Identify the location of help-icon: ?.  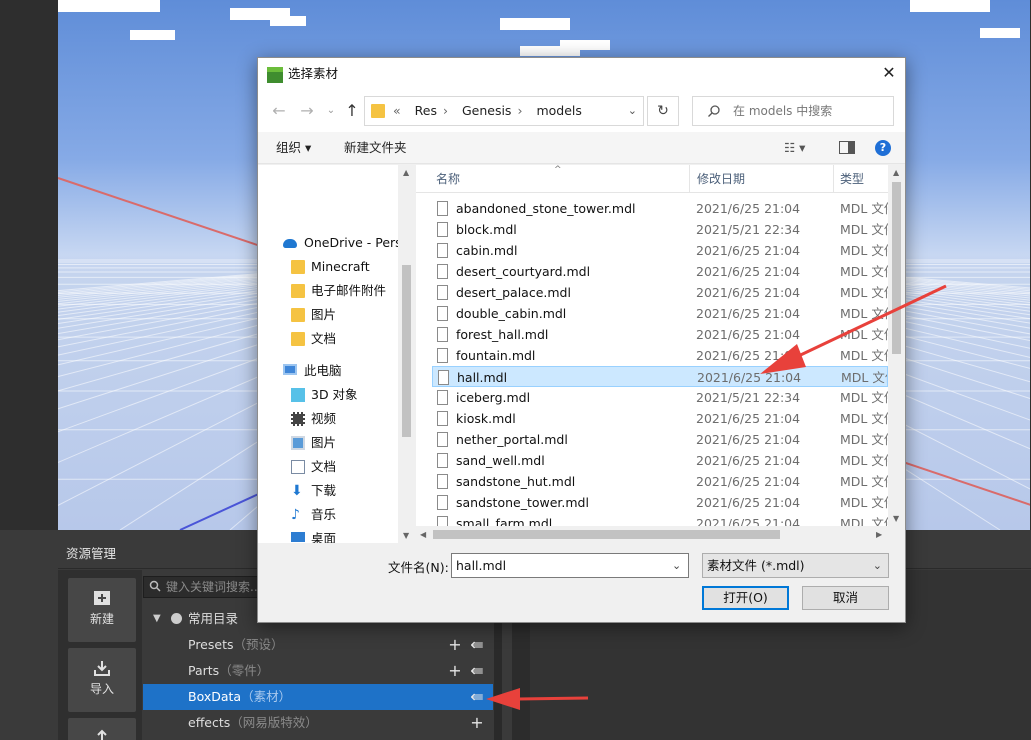
(883, 148).